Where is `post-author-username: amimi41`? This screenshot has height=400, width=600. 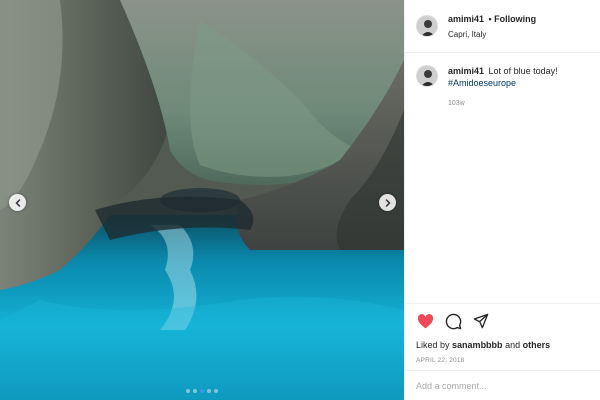
post-author-username: amimi41 is located at coordinates (466, 19).